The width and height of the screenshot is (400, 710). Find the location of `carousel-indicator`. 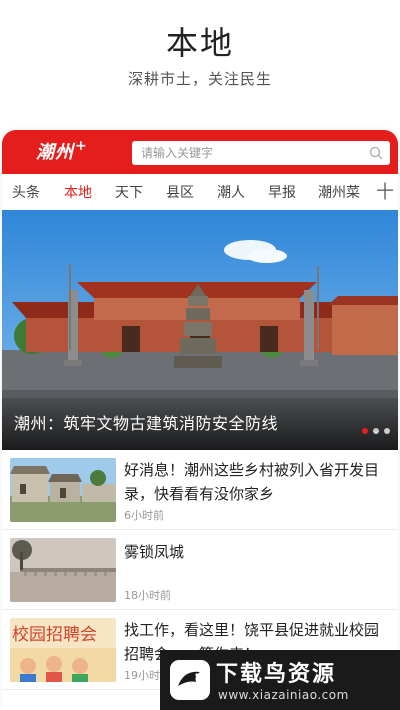

carousel-indicator is located at coordinates (373, 428).